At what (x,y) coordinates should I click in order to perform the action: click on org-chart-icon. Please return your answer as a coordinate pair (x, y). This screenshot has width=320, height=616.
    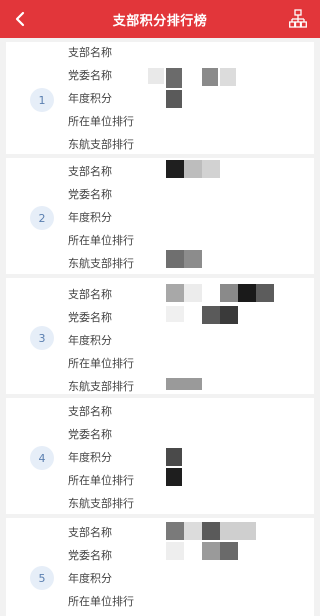
    Looking at the image, I should click on (298, 18).